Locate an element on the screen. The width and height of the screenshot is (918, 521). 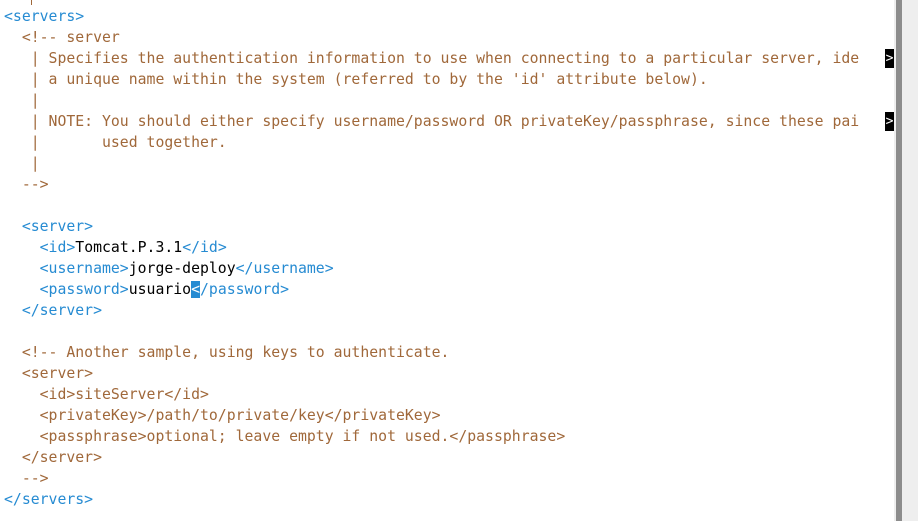
code-line: <servers> is located at coordinates (44, 16).